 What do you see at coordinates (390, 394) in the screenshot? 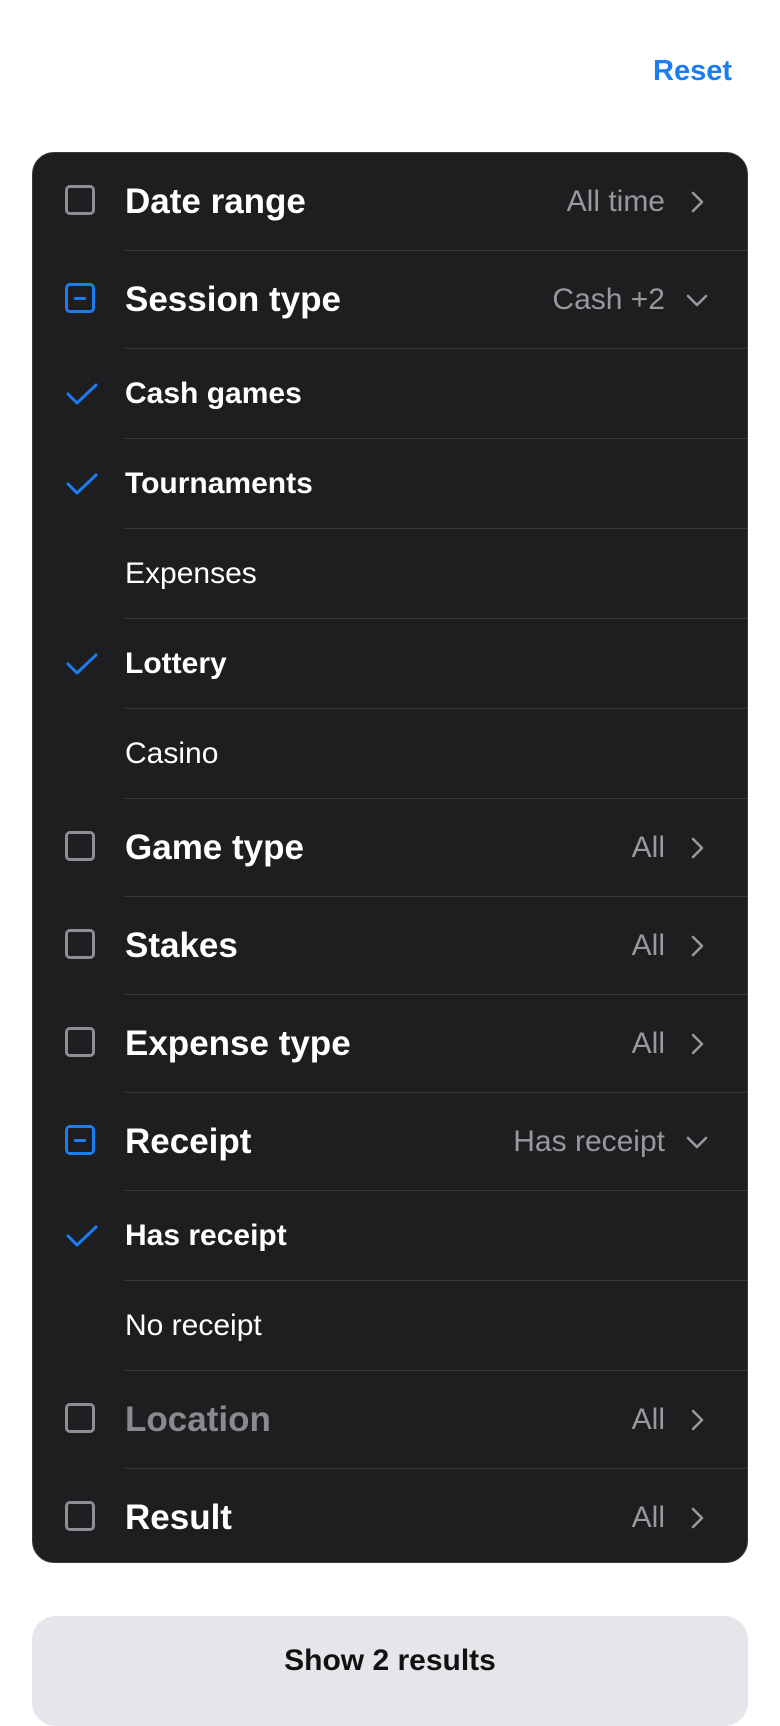
I see `option-cash-games: Cash games` at bounding box center [390, 394].